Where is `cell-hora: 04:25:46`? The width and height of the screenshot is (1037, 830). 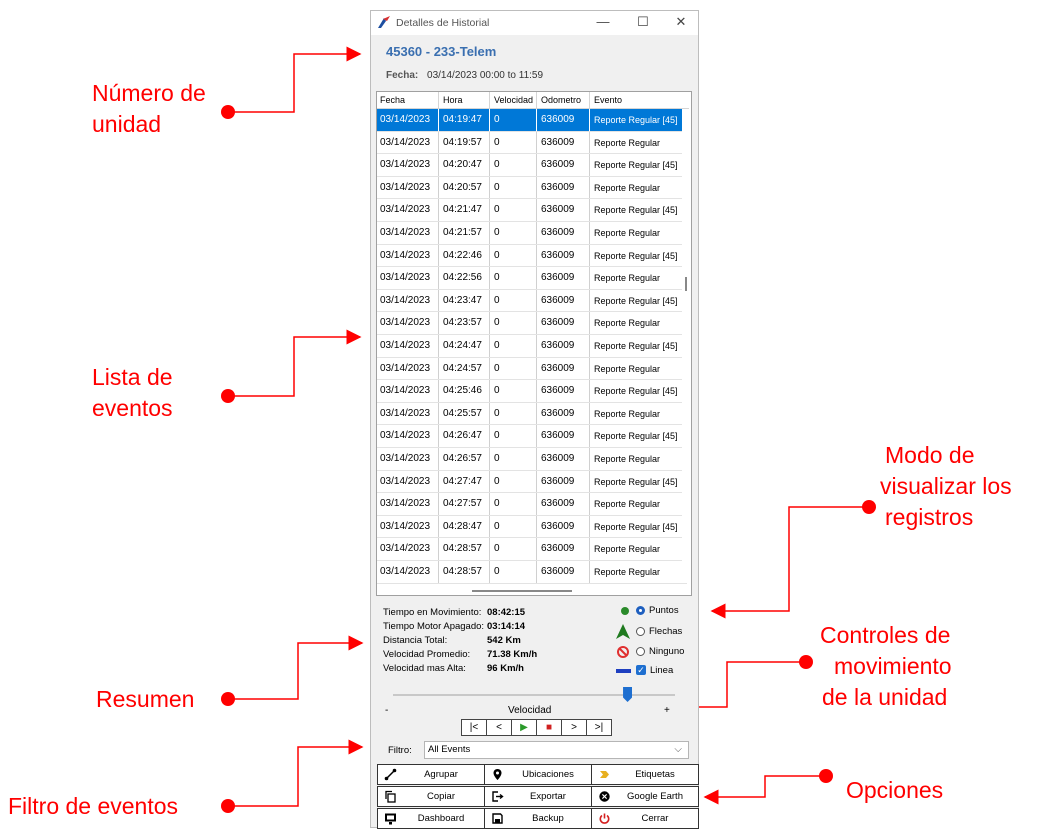 cell-hora: 04:25:46 is located at coordinates (462, 391).